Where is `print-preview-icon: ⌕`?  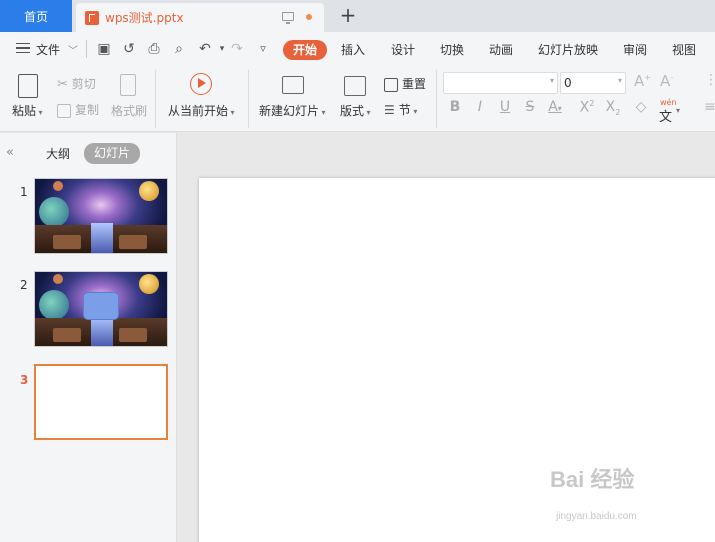
print-preview-icon: ⌕ is located at coordinates (179, 49).